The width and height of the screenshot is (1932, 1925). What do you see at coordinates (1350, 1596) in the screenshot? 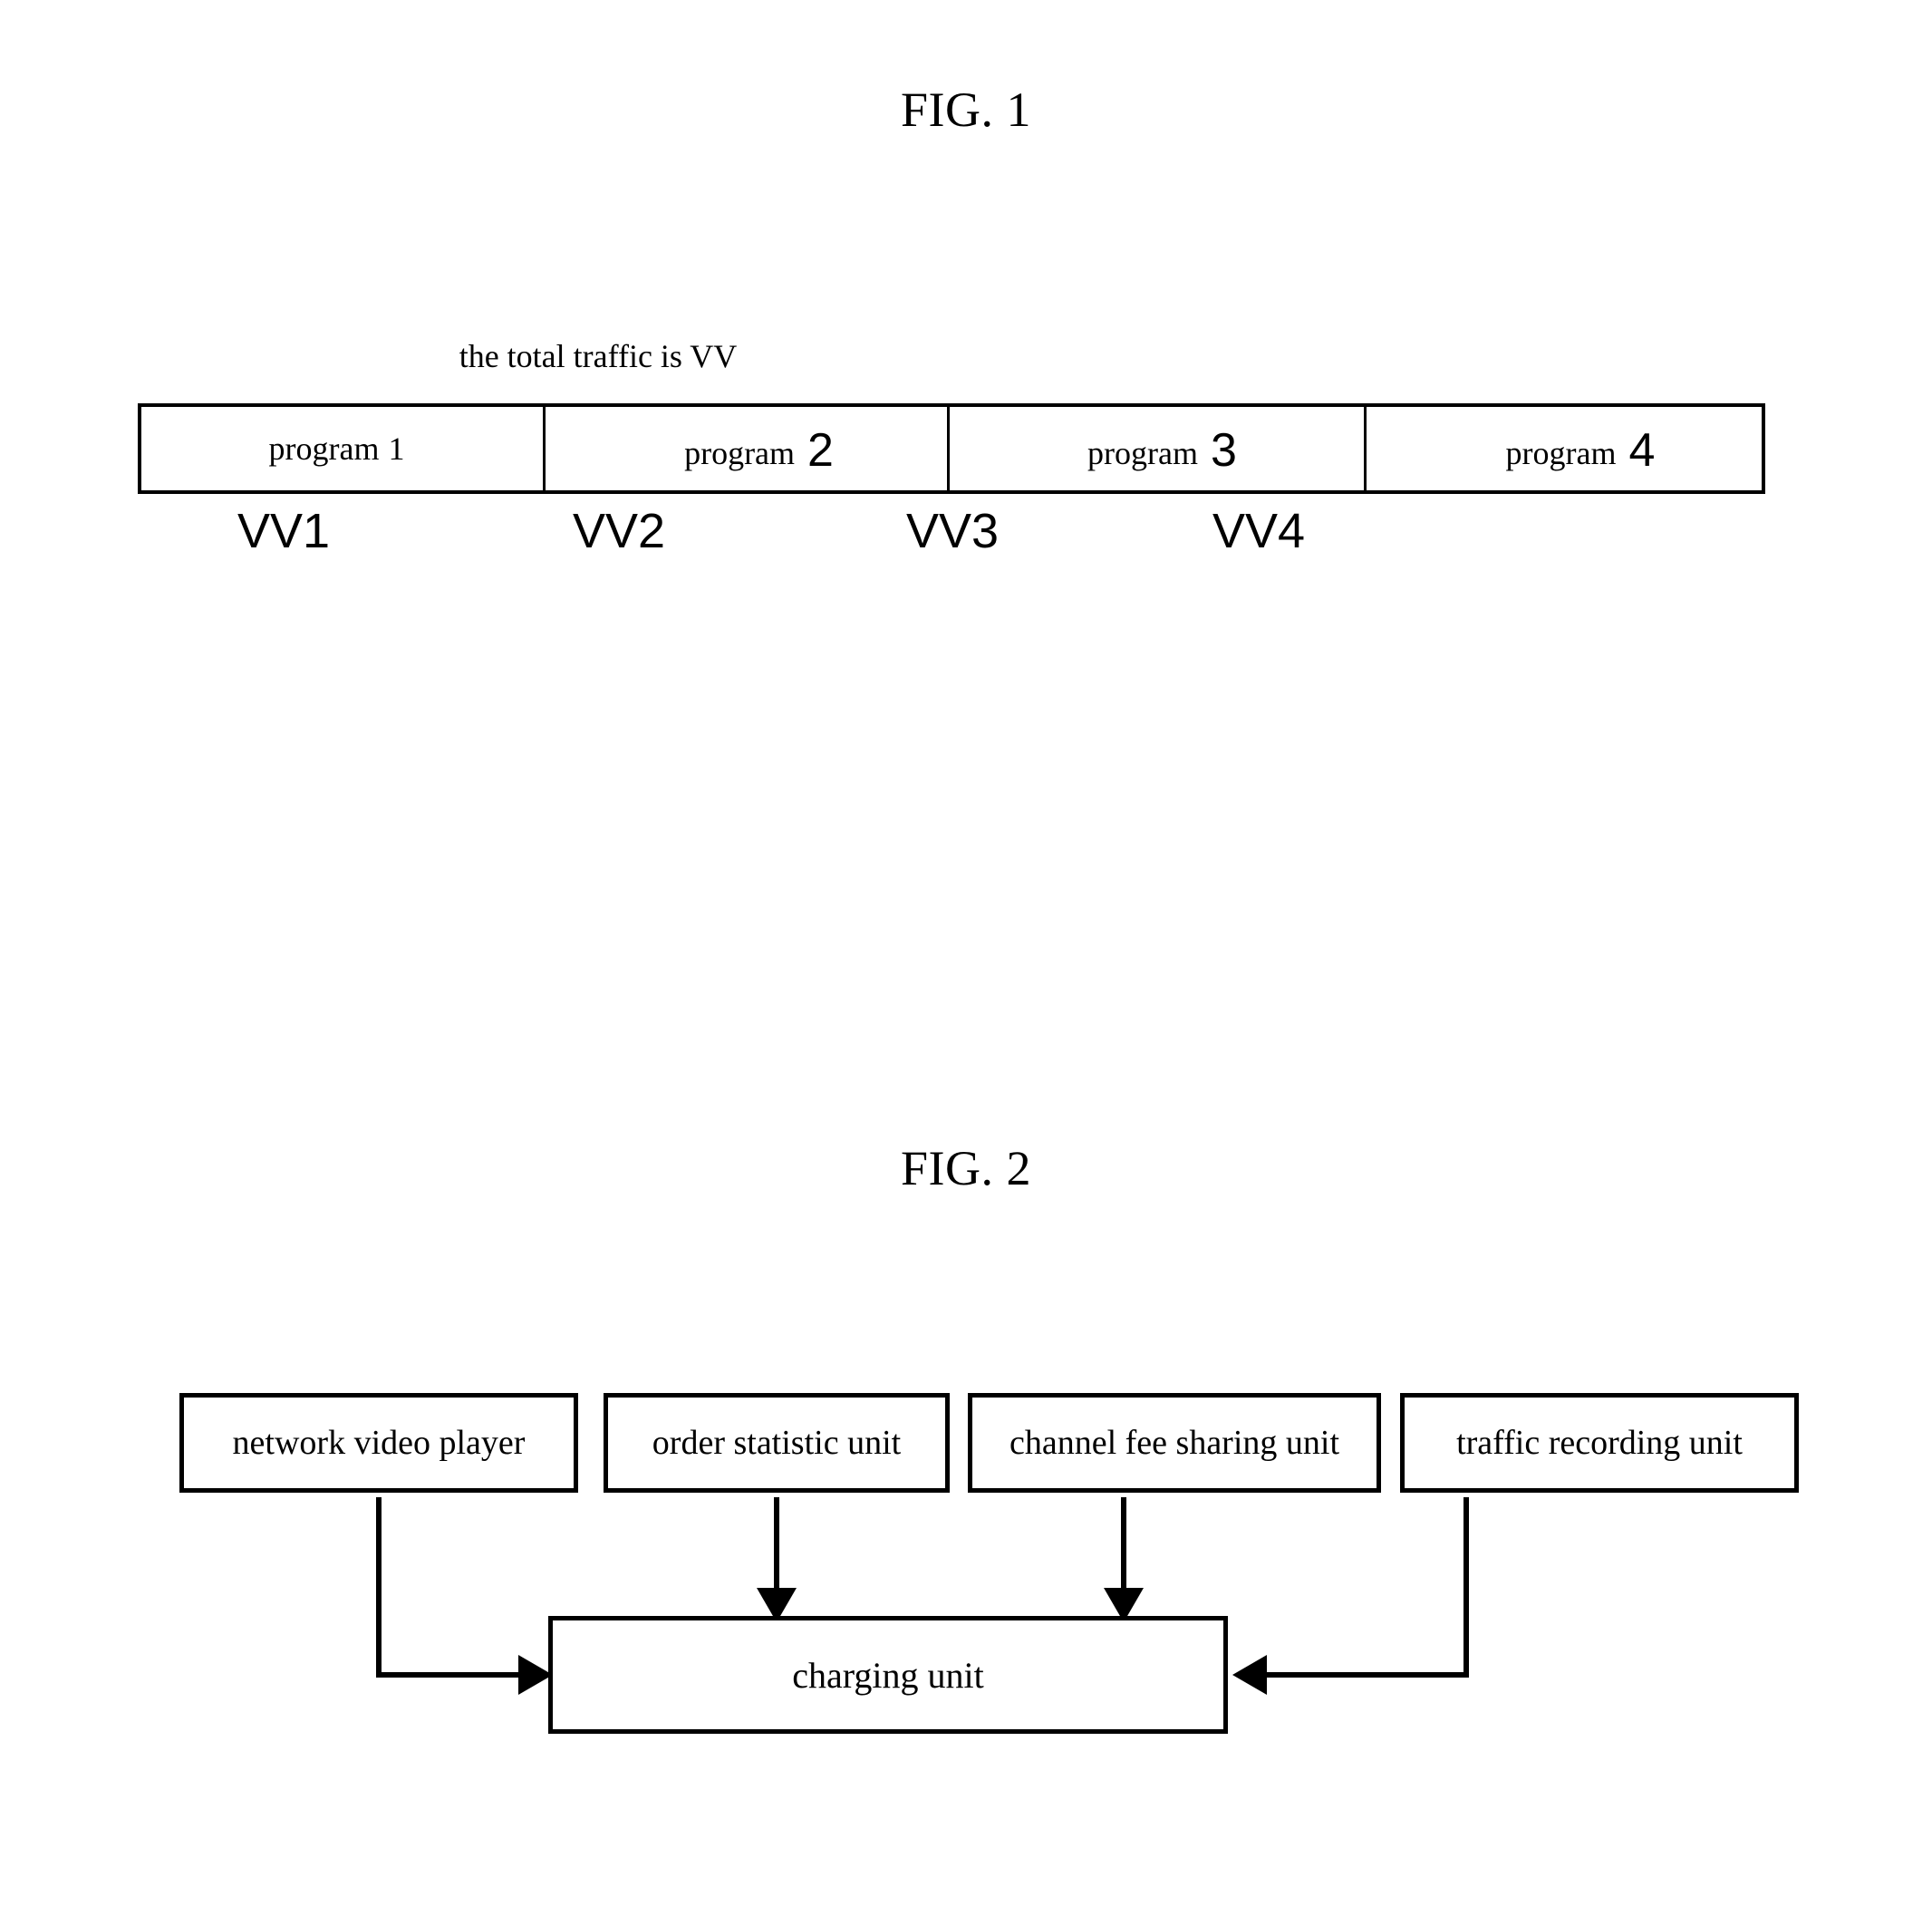
I see `connector-traffic-to-charging` at bounding box center [1350, 1596].